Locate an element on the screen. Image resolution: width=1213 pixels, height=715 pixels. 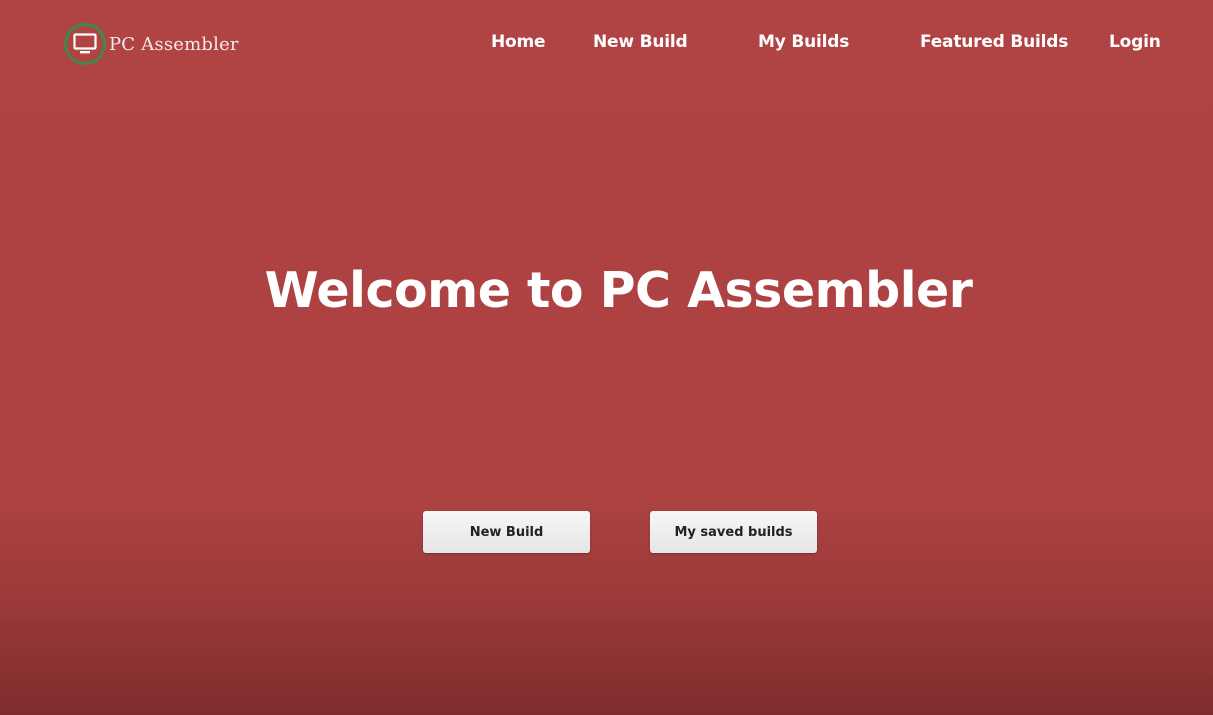
brand-link: PC Assembler is located at coordinates (151, 44).